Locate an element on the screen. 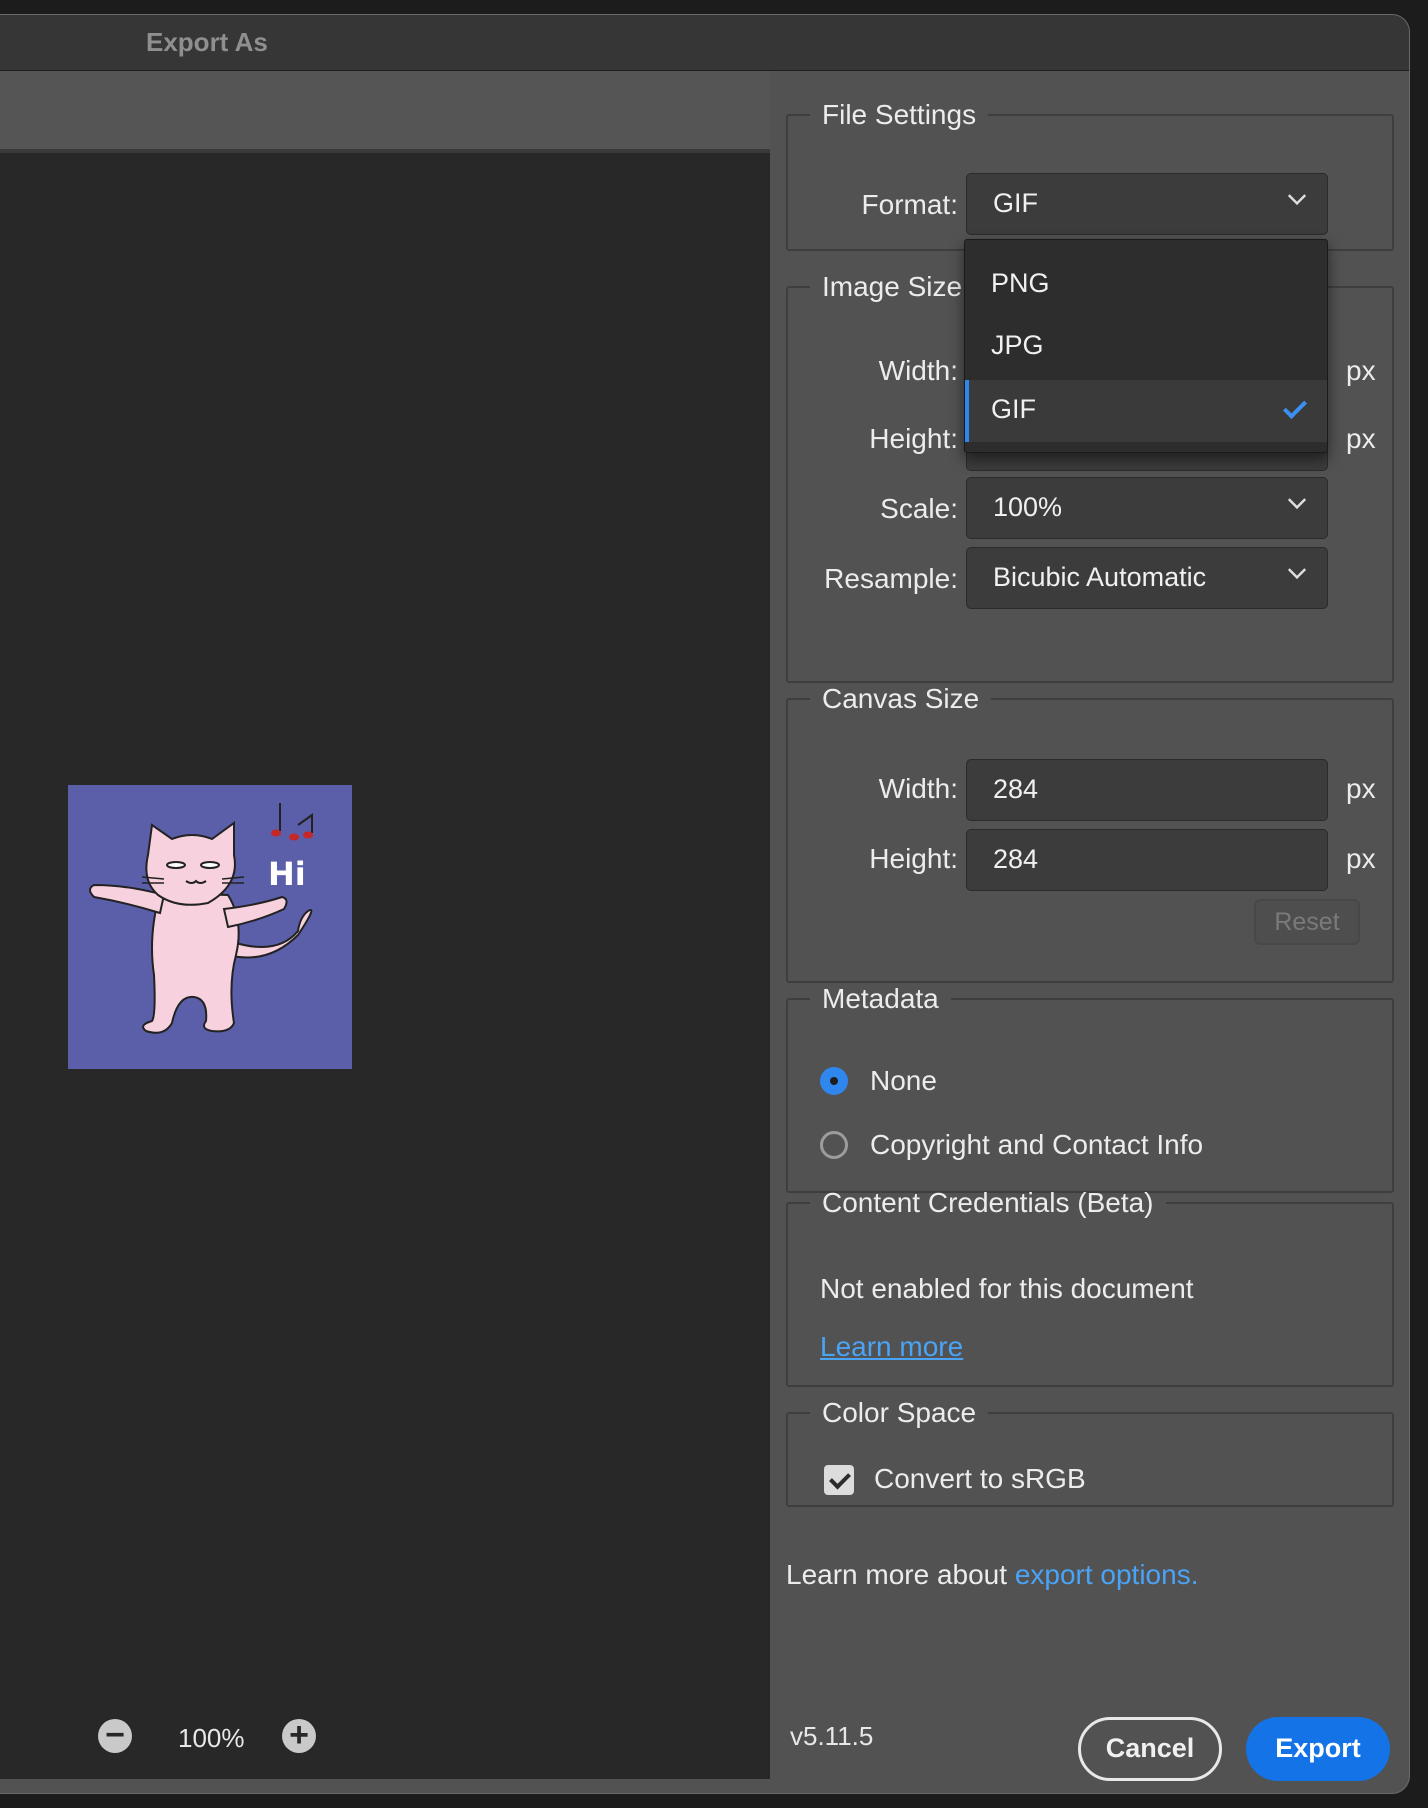 The width and height of the screenshot is (1428, 1808). resample-label: Resample: is located at coordinates (891, 578).